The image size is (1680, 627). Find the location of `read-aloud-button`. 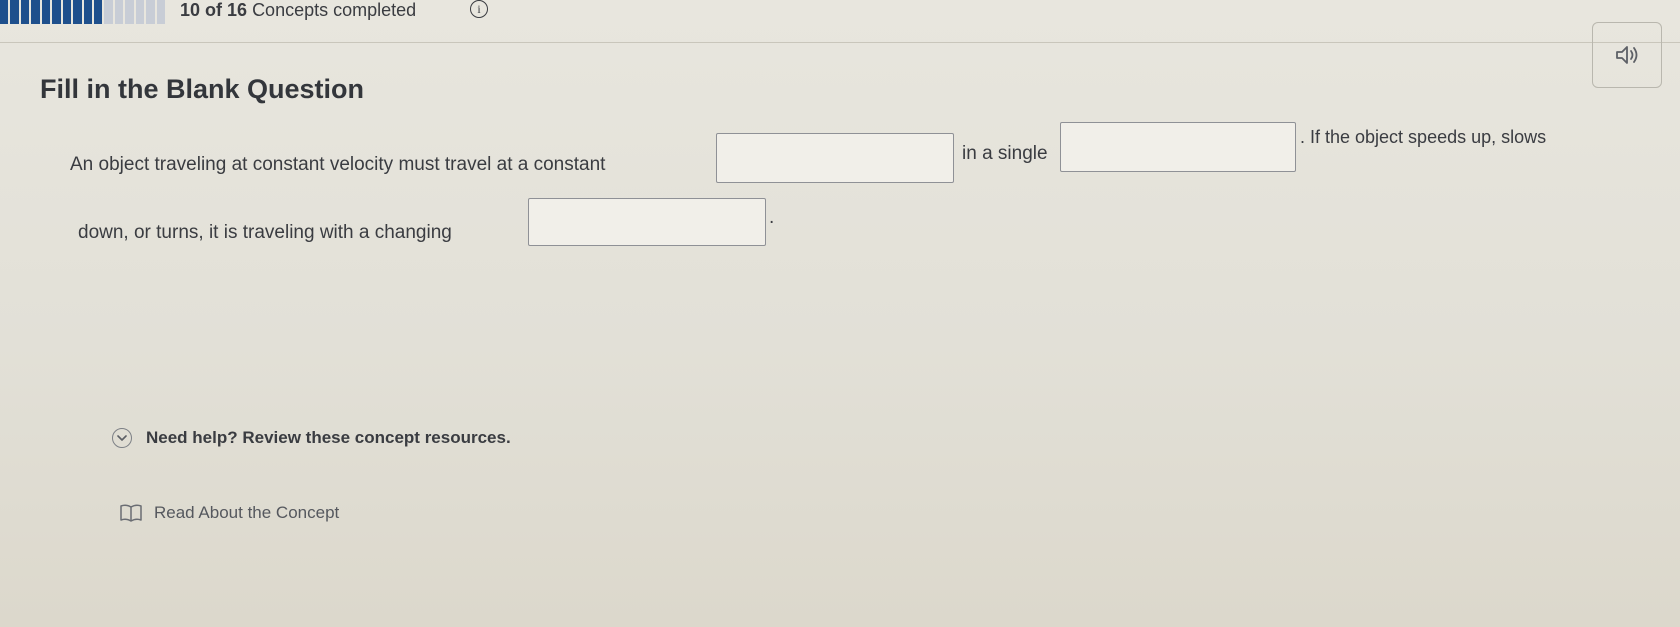

read-aloud-button is located at coordinates (1627, 55).